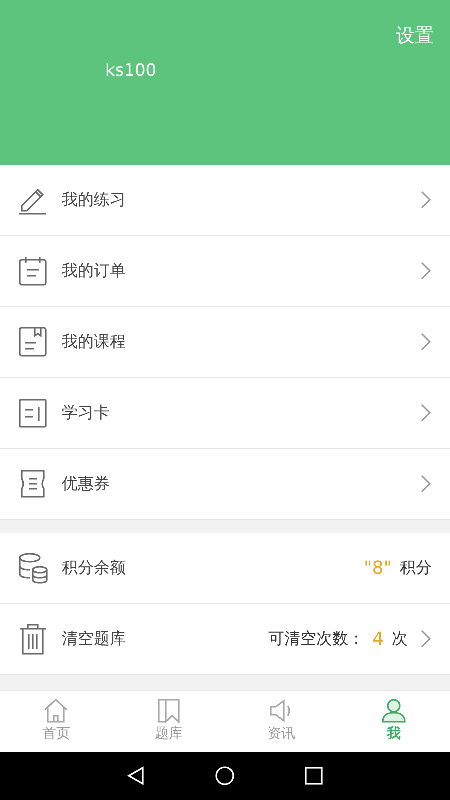 This screenshot has height=800, width=450. What do you see at coordinates (378, 640) in the screenshot?
I see `value-text: 4` at bounding box center [378, 640].